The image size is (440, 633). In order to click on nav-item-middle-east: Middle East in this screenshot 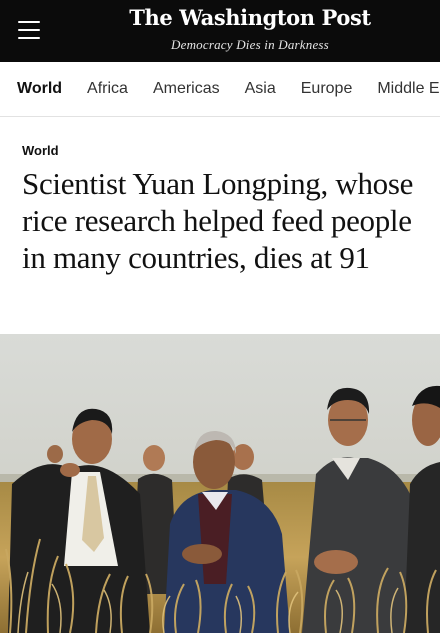, I will do `click(408, 89)`.